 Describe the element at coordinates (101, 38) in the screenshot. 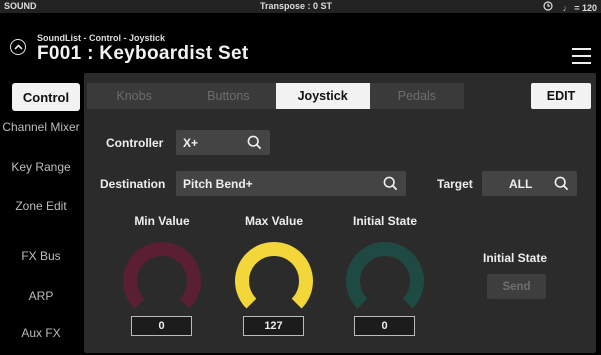

I see `breadcrumb: SoundList - Control - Joystick` at that location.